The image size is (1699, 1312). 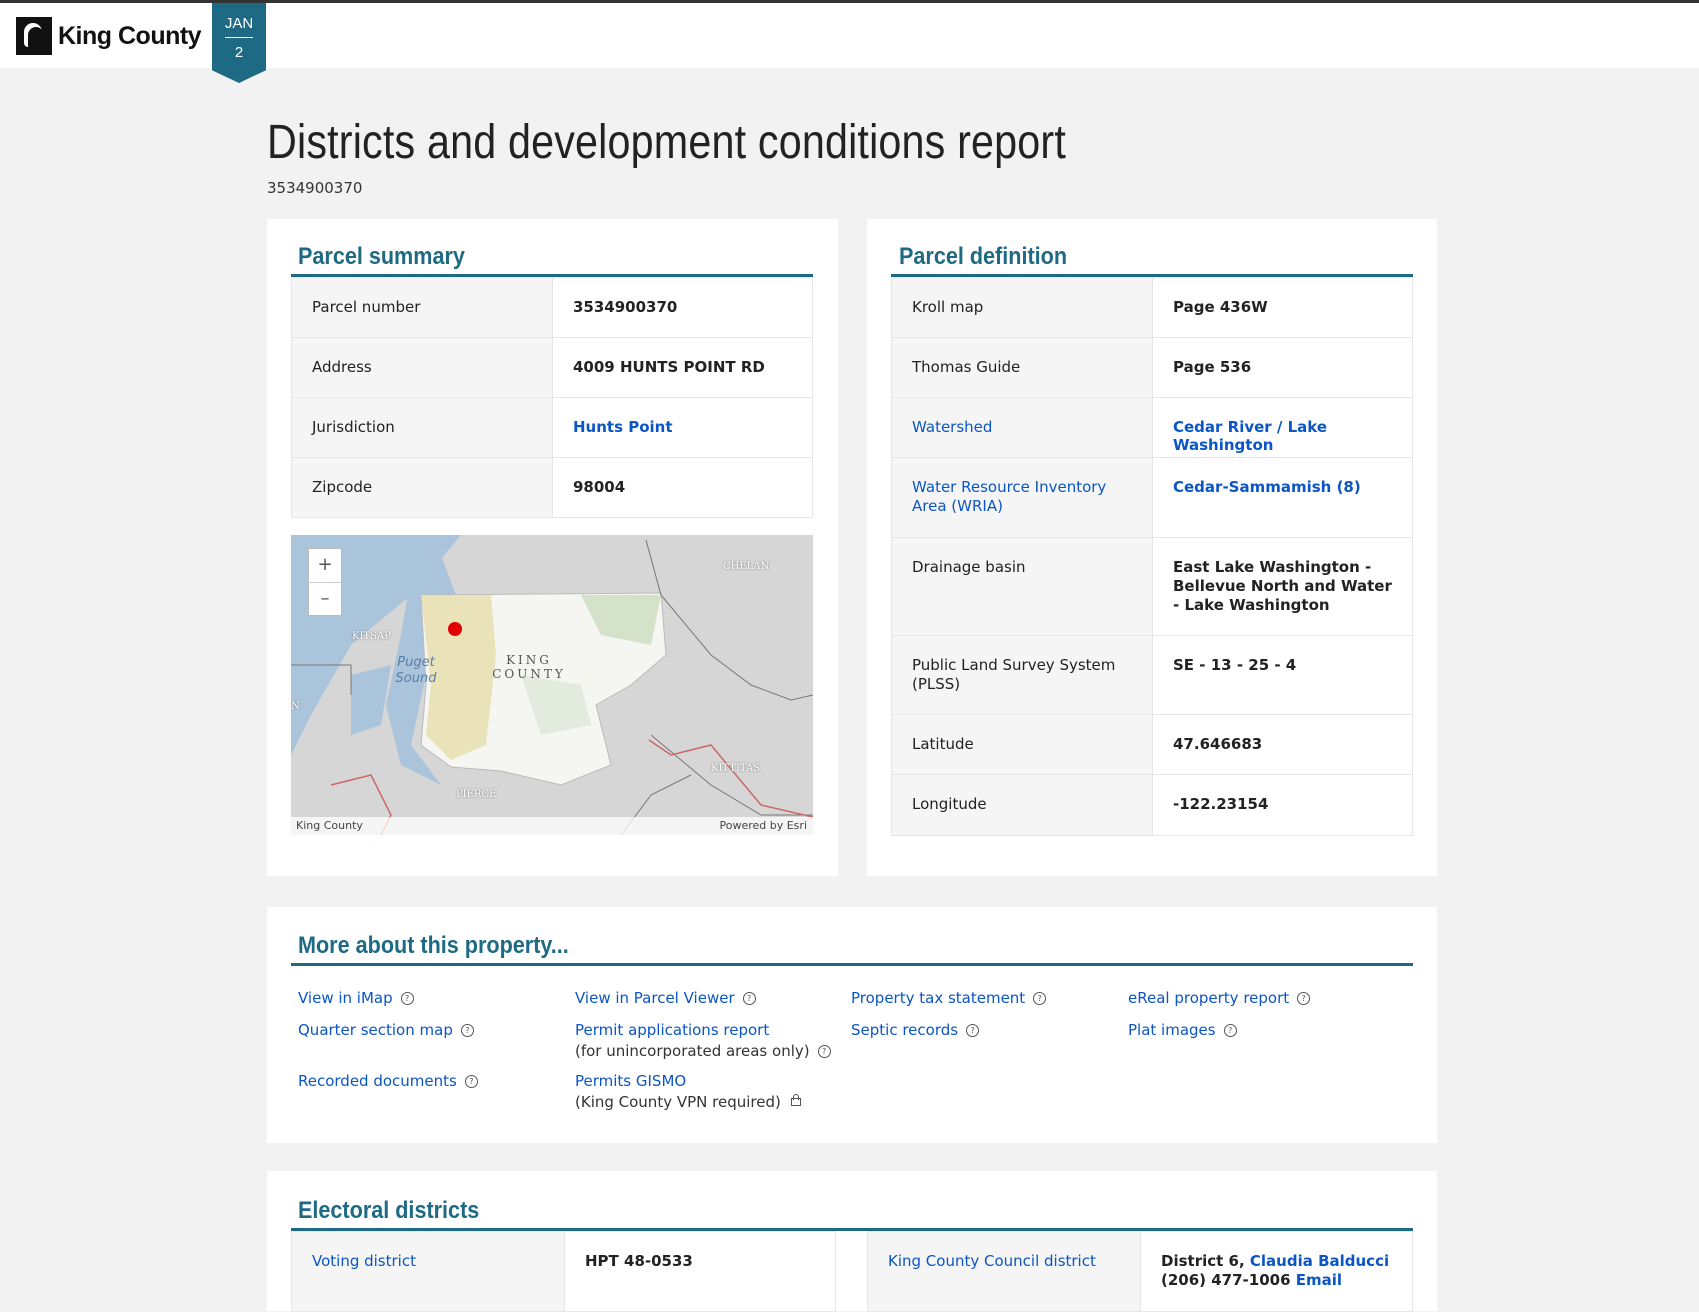 I want to click on table-row: Jurisdiction Hunts Point, so click(x=552, y=427).